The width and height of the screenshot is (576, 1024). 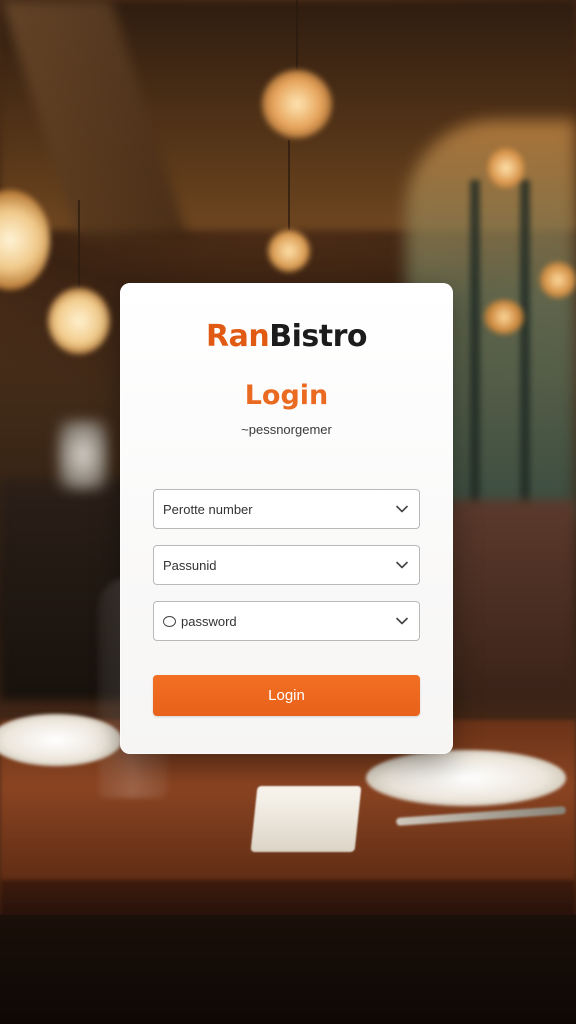 What do you see at coordinates (209, 621) in the screenshot?
I see `password-field-label: password` at bounding box center [209, 621].